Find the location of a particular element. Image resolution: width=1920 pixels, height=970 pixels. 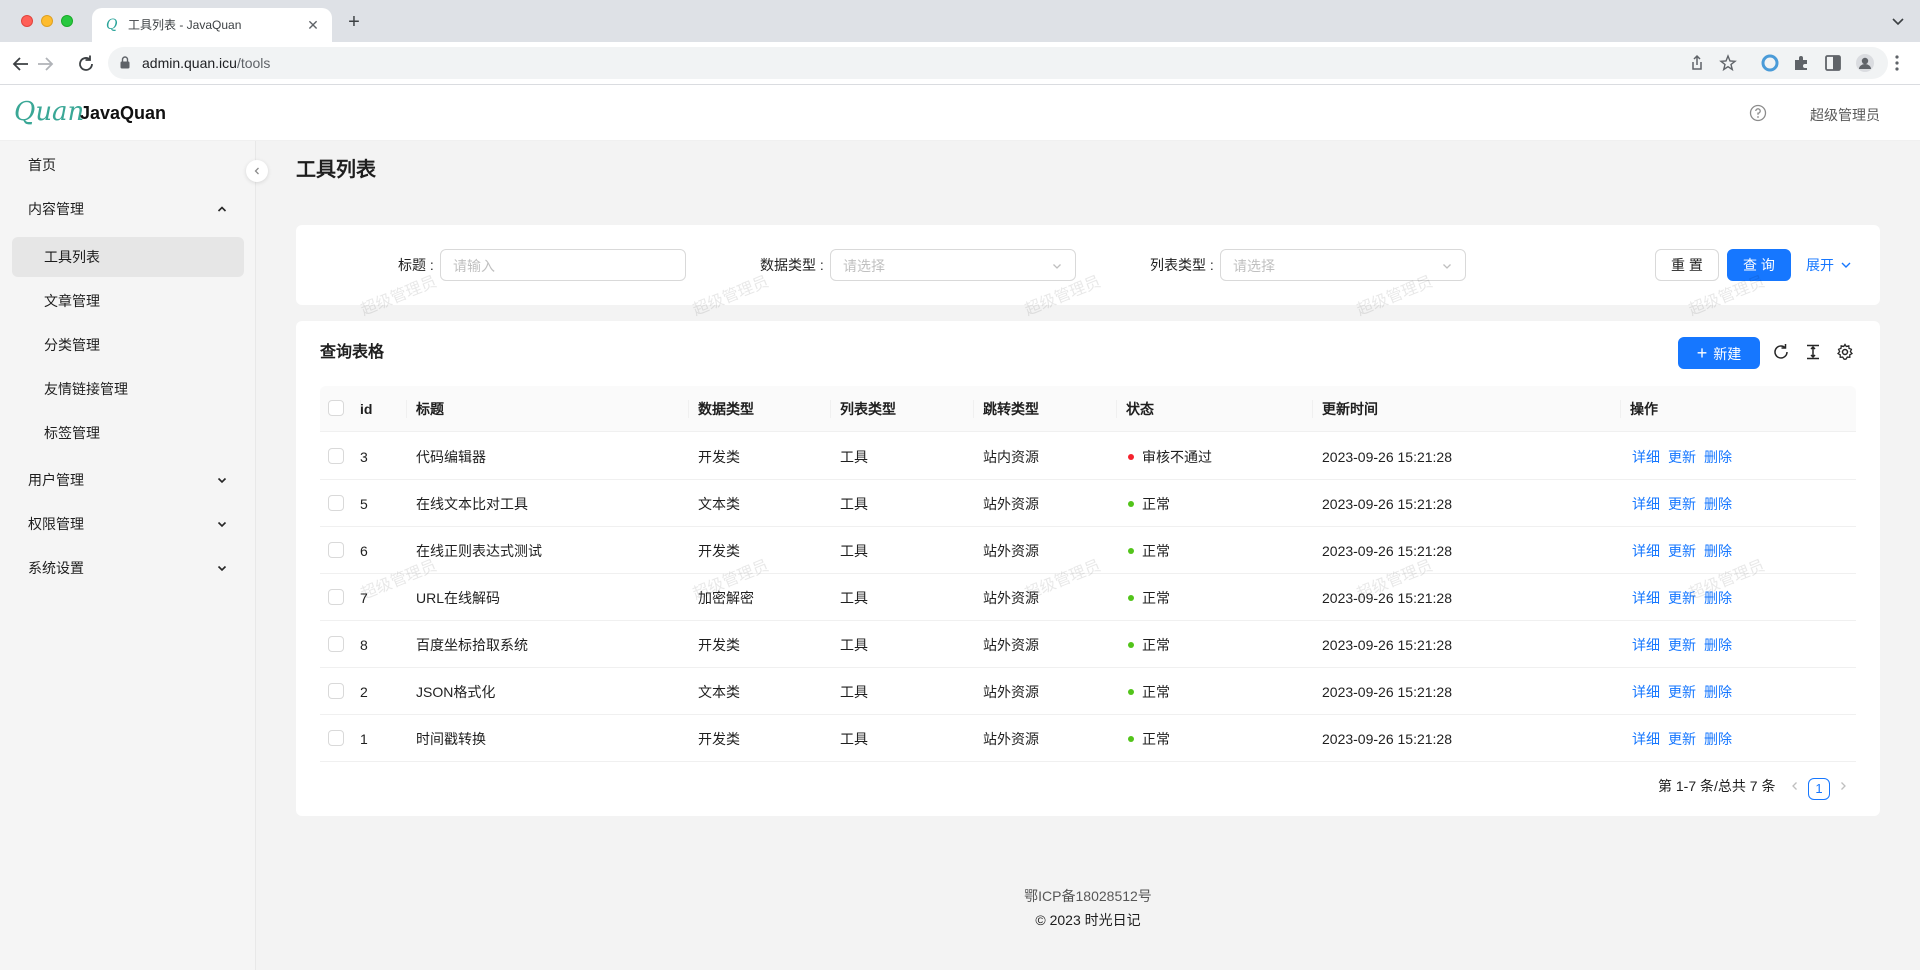

user-name: 超级管理员 is located at coordinates (1845, 115).